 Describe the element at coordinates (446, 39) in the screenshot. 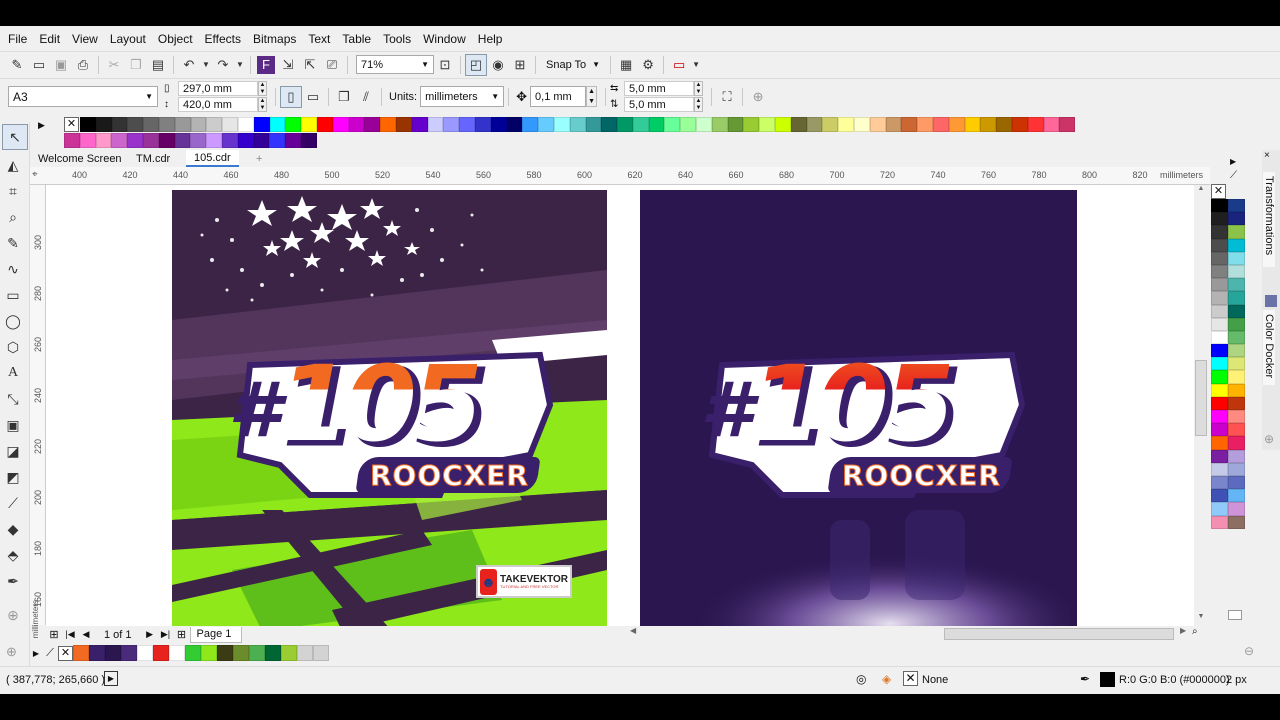

I see `menu-item-window: Window` at that location.